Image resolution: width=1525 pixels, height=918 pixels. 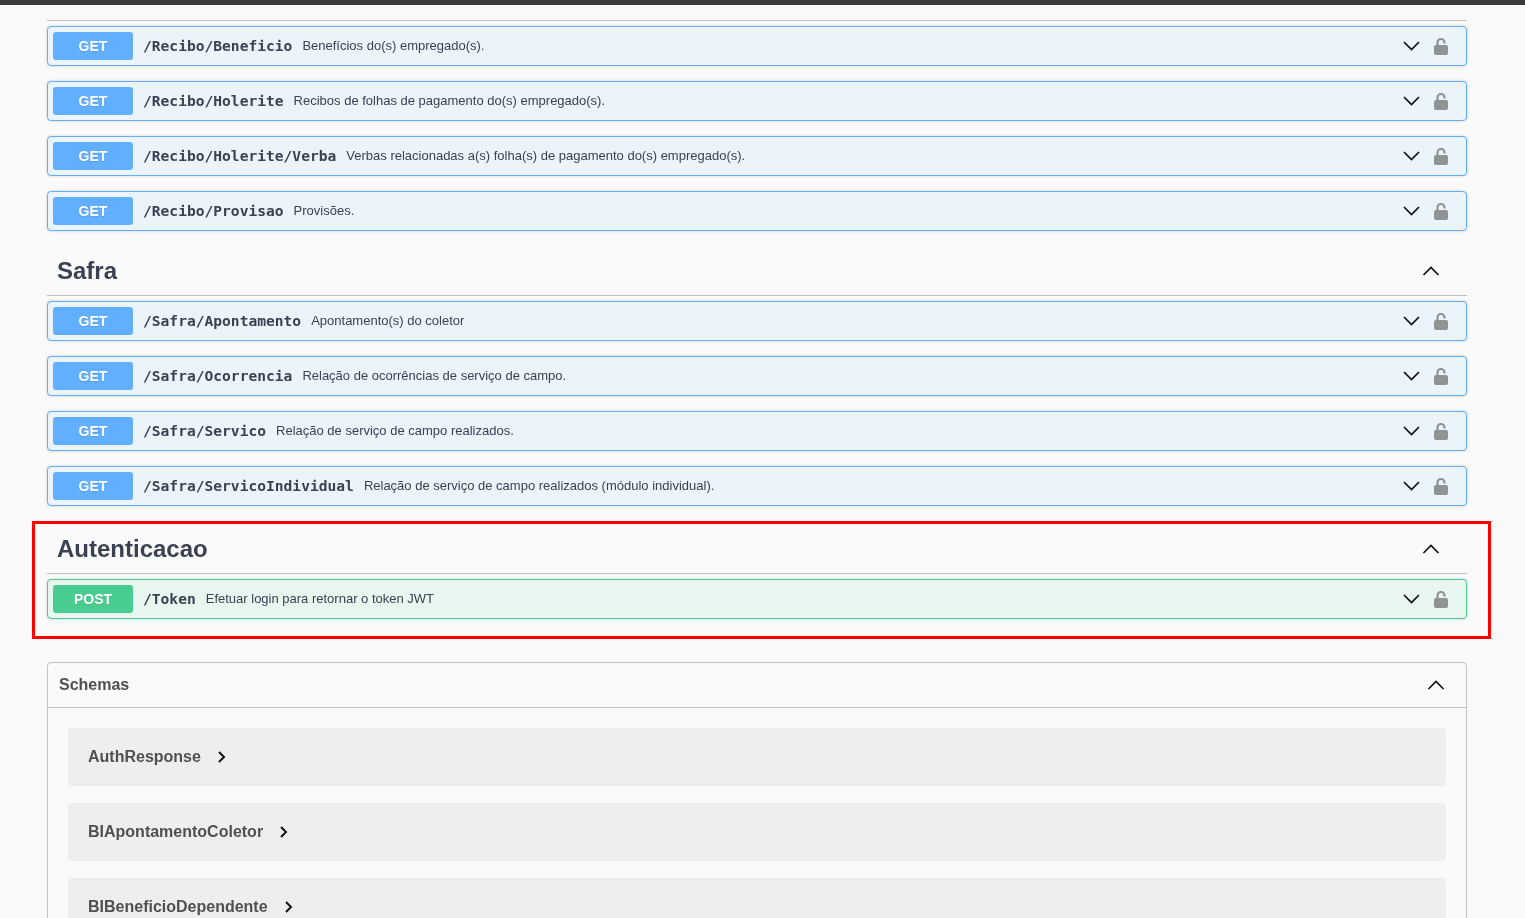 What do you see at coordinates (449, 101) in the screenshot?
I see `endpoint-description: Recibos de folhas de pagamento do(s) empregado(s).` at bounding box center [449, 101].